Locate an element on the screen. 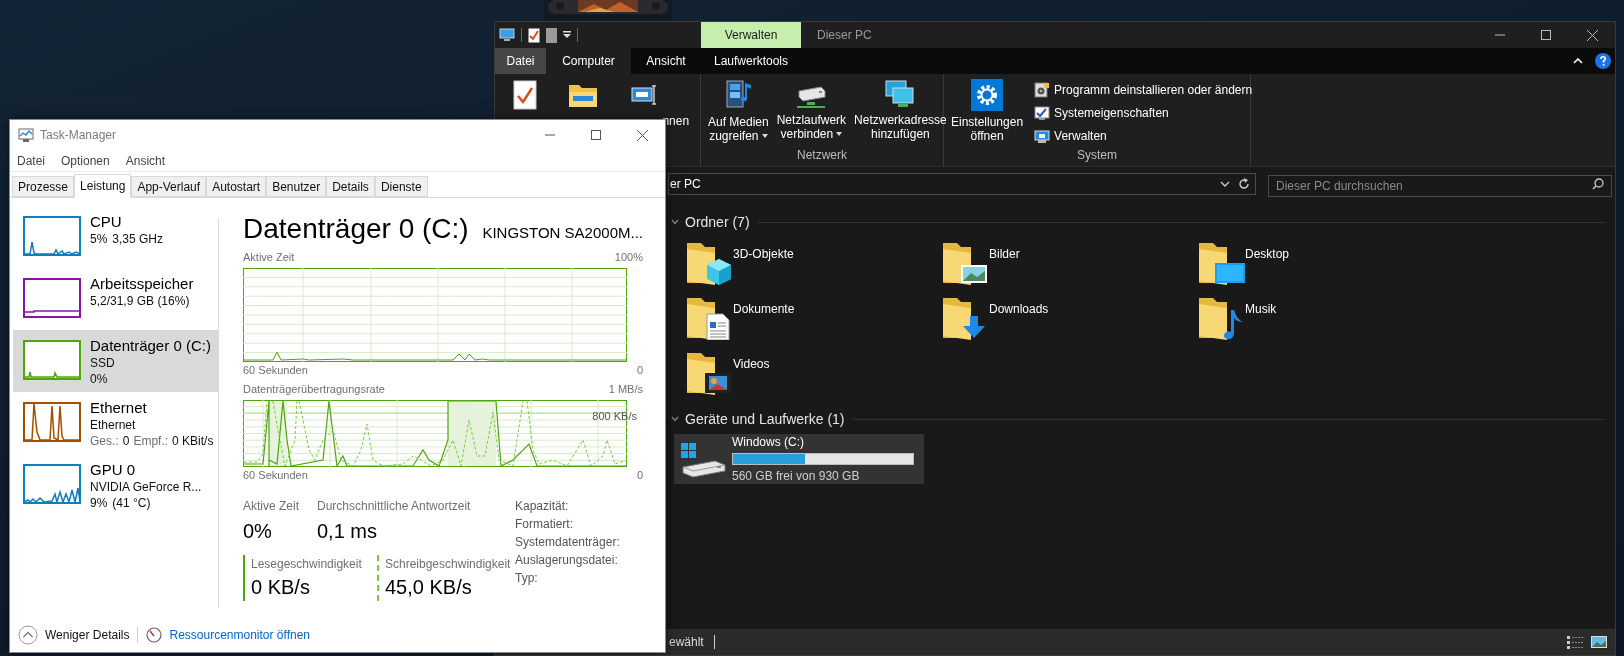 The width and height of the screenshot is (1624, 656). menu-item: Ansicht is located at coordinates (145, 160).